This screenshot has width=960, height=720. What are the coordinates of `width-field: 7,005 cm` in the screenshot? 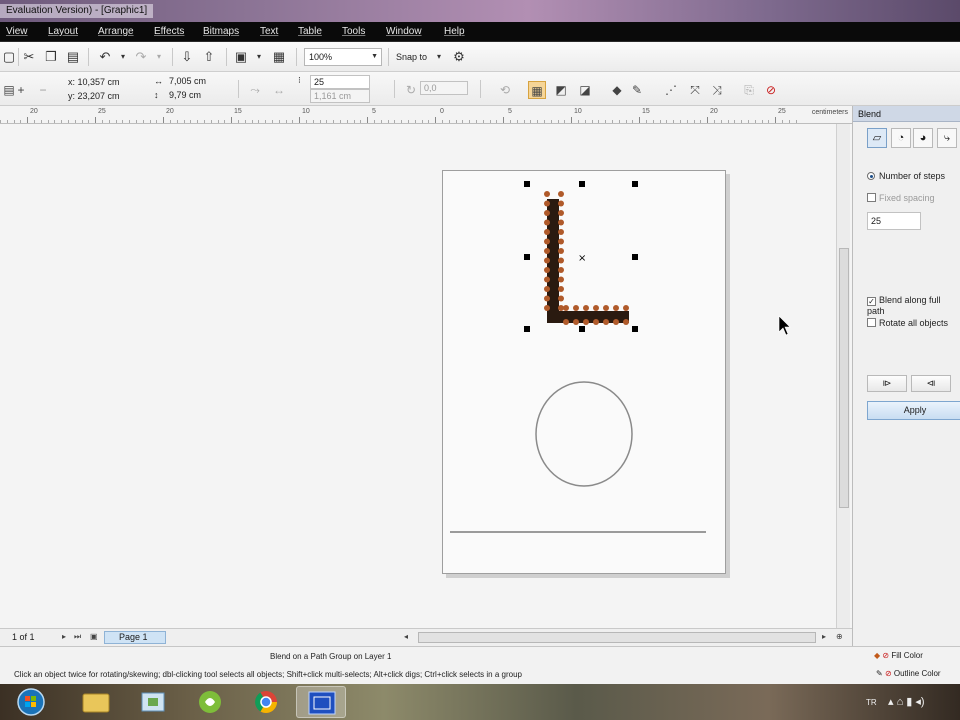 It's located at (199, 82).